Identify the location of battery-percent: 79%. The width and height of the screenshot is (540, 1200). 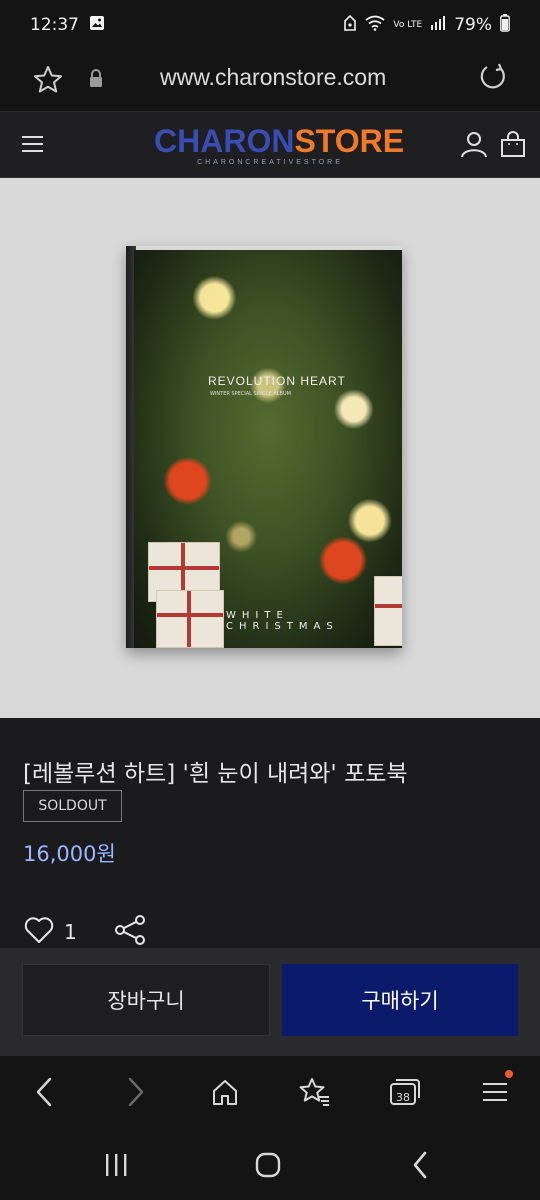
(473, 25).